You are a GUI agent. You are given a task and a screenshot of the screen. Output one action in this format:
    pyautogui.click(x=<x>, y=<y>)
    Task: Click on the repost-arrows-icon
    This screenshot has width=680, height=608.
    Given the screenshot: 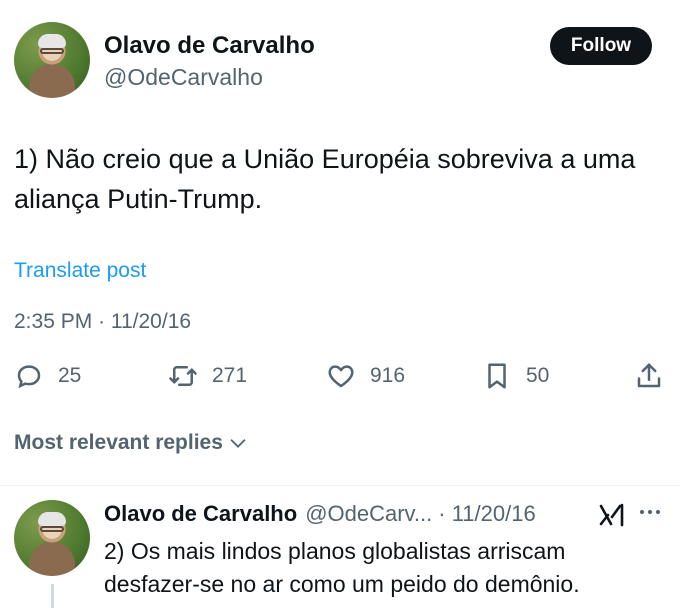 What is the action you would take?
    pyautogui.click(x=183, y=376)
    